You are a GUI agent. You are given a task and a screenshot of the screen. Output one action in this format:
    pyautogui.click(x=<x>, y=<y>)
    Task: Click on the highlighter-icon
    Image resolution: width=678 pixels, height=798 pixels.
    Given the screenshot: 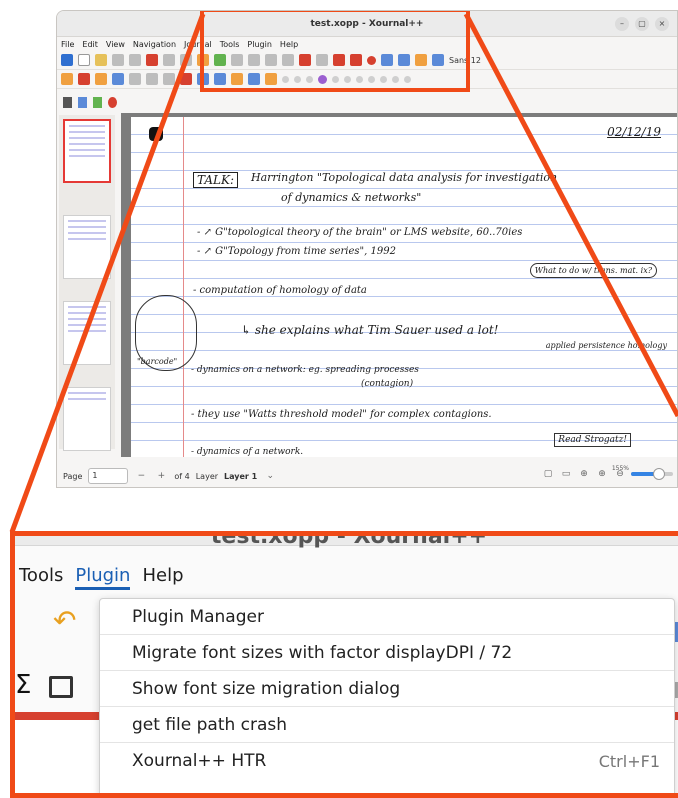 What is the action you would take?
    pyautogui.click(x=101, y=79)
    